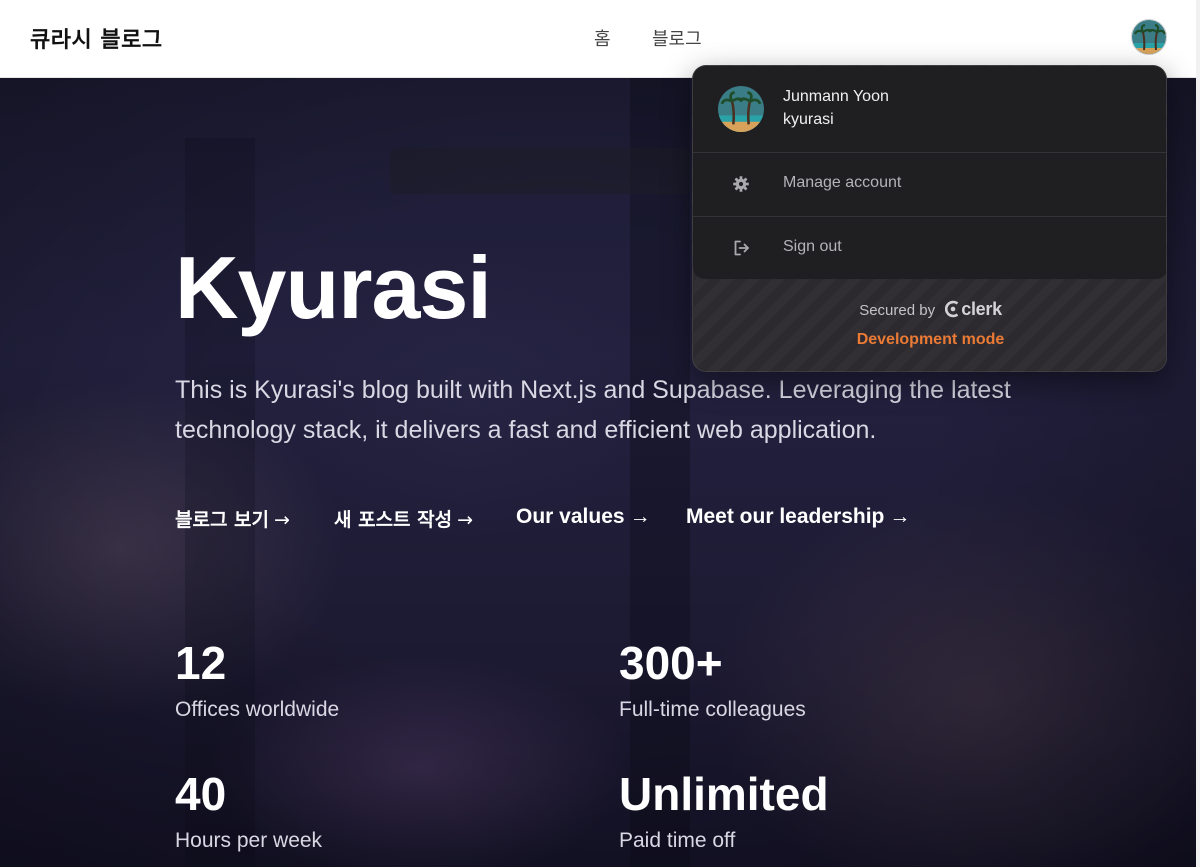 This screenshot has width=1200, height=867. What do you see at coordinates (1198, 433) in the screenshot?
I see `scrollbar-track` at bounding box center [1198, 433].